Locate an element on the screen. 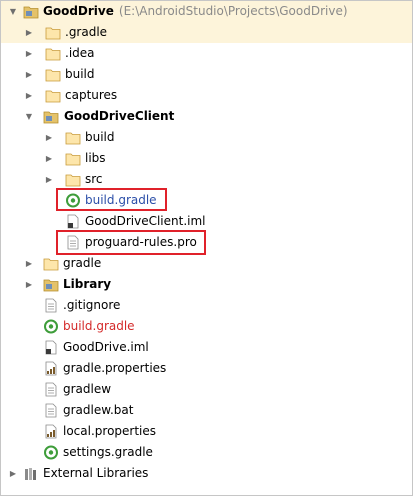 This screenshot has width=413, height=496. tree-item-external-libraries: ▶ External Libraries is located at coordinates (206, 473).